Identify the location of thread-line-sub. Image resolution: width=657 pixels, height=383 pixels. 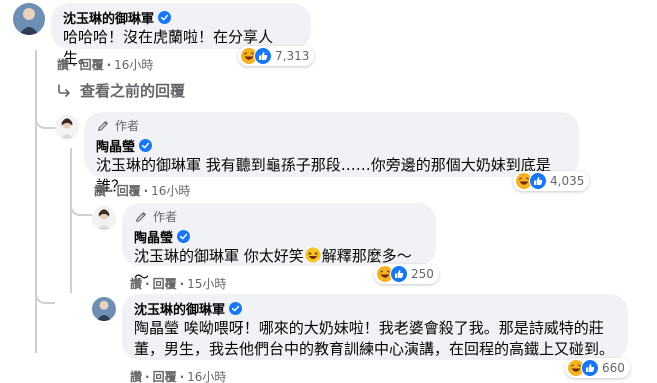
(71, 220).